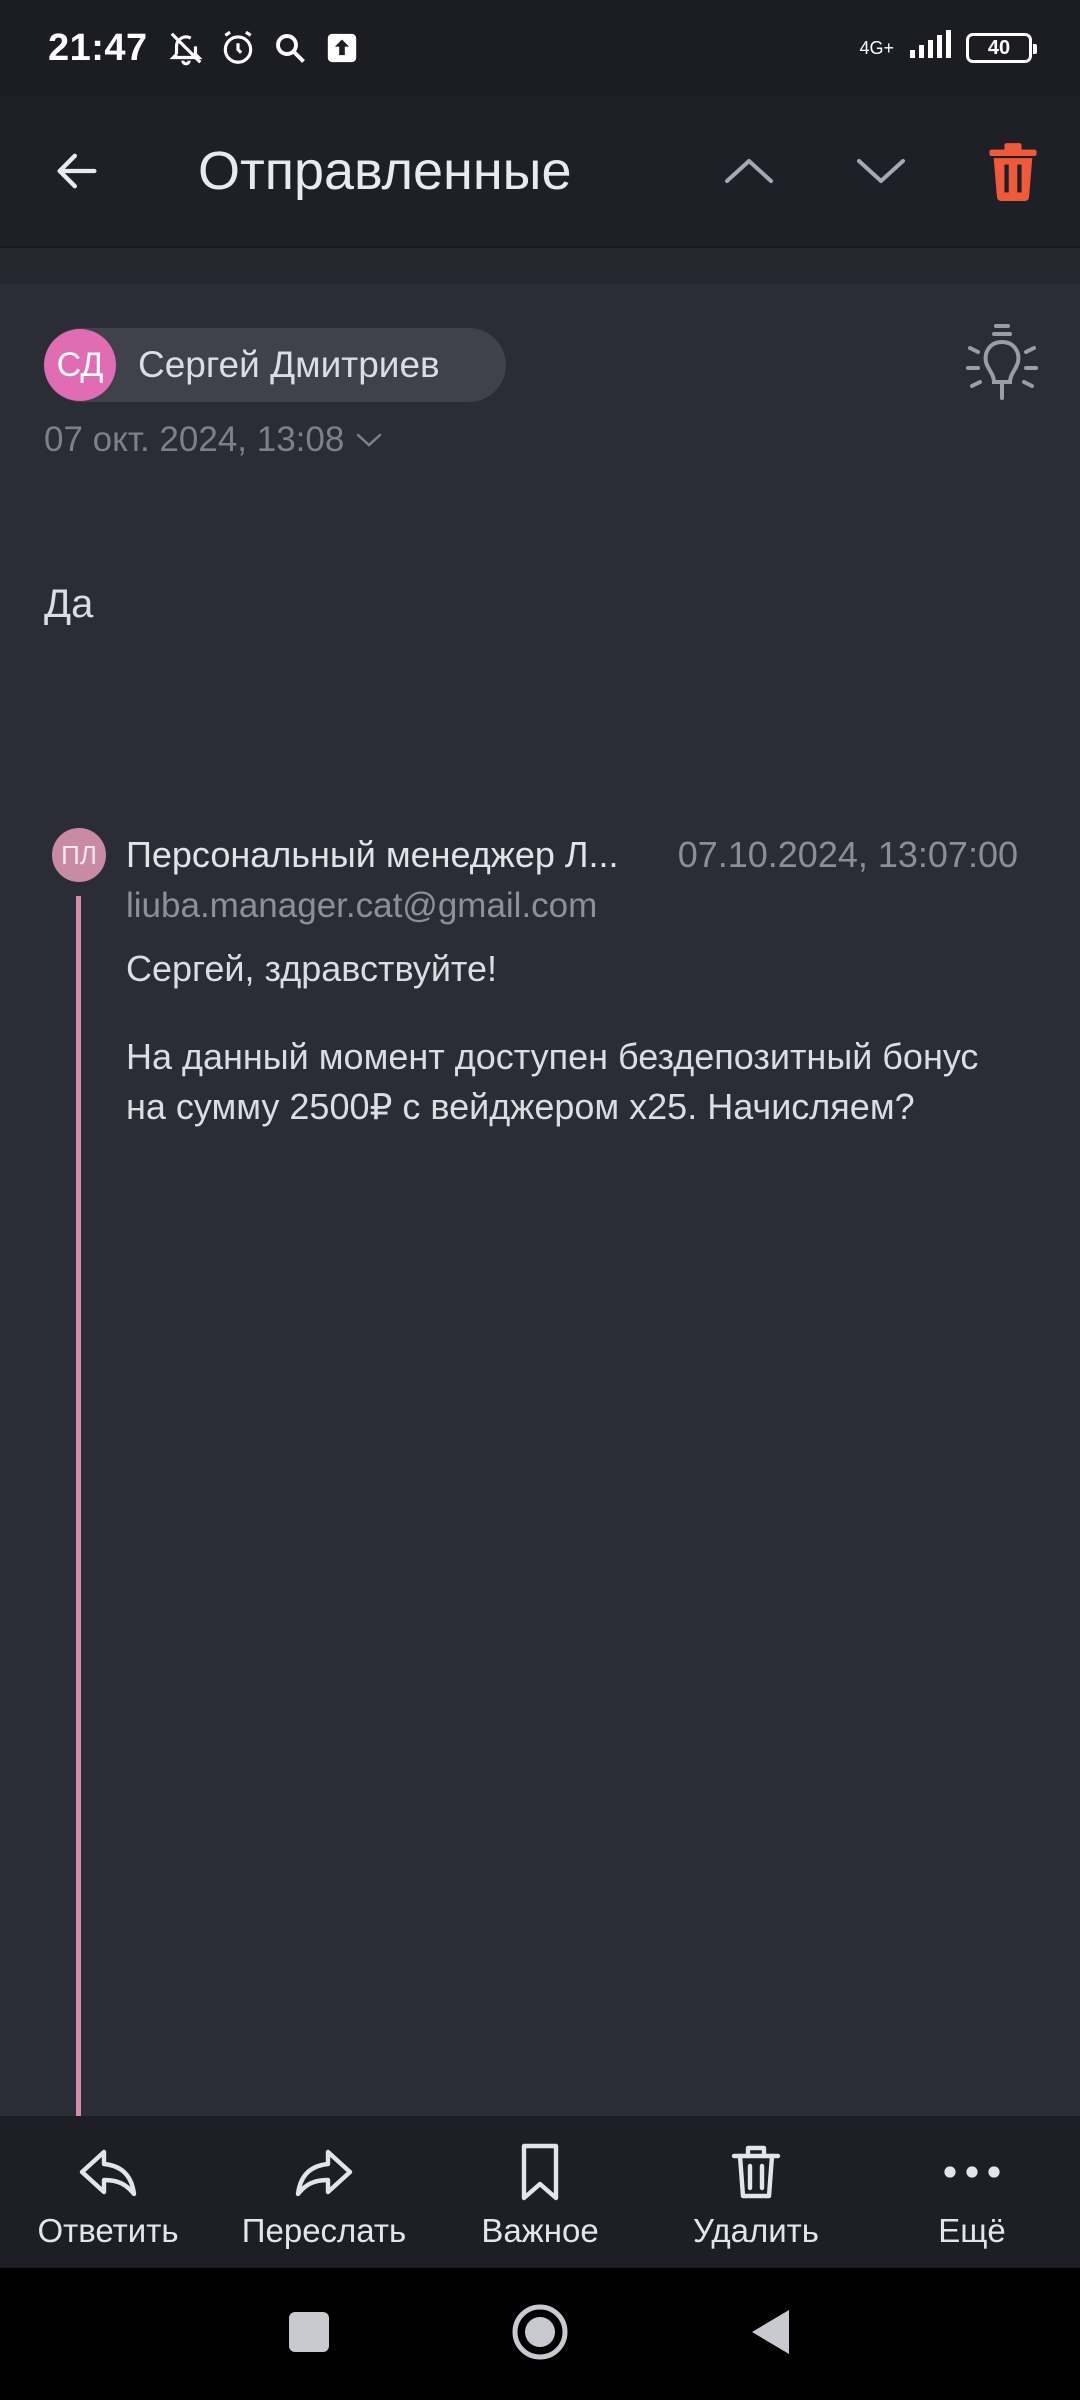 The height and width of the screenshot is (2400, 1080). Describe the element at coordinates (194, 439) in the screenshot. I see `message-date: 07 окт. 2024, 13:08` at that location.